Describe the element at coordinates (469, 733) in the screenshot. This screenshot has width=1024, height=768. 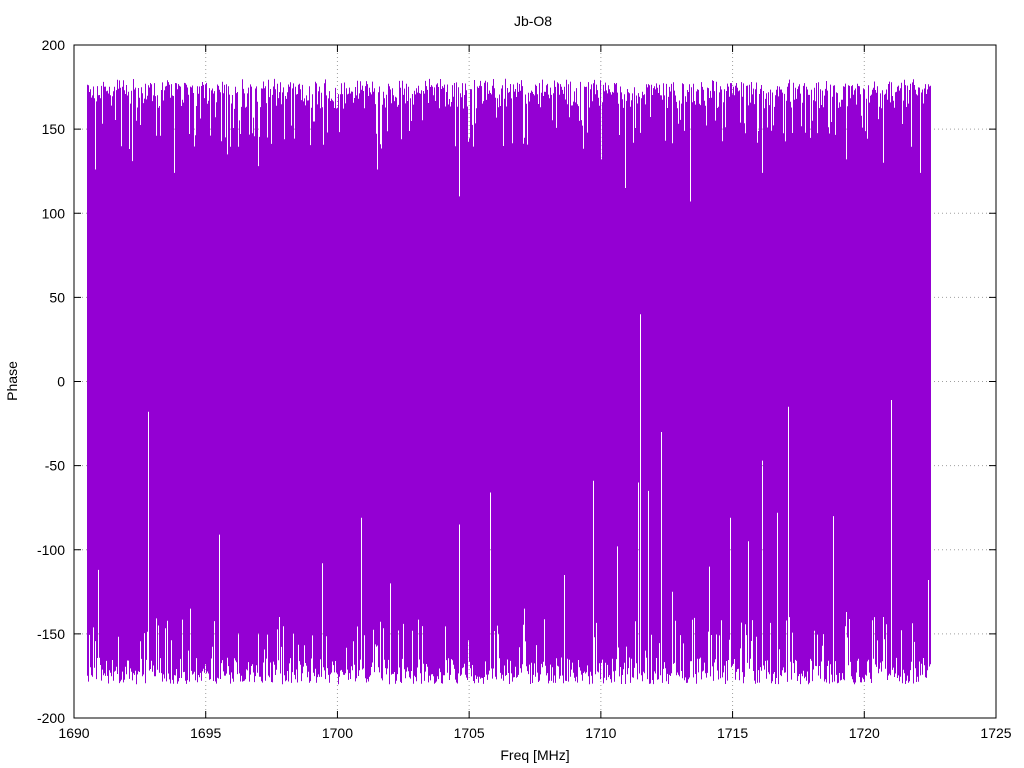
I see `x-tick-label: 1705` at that location.